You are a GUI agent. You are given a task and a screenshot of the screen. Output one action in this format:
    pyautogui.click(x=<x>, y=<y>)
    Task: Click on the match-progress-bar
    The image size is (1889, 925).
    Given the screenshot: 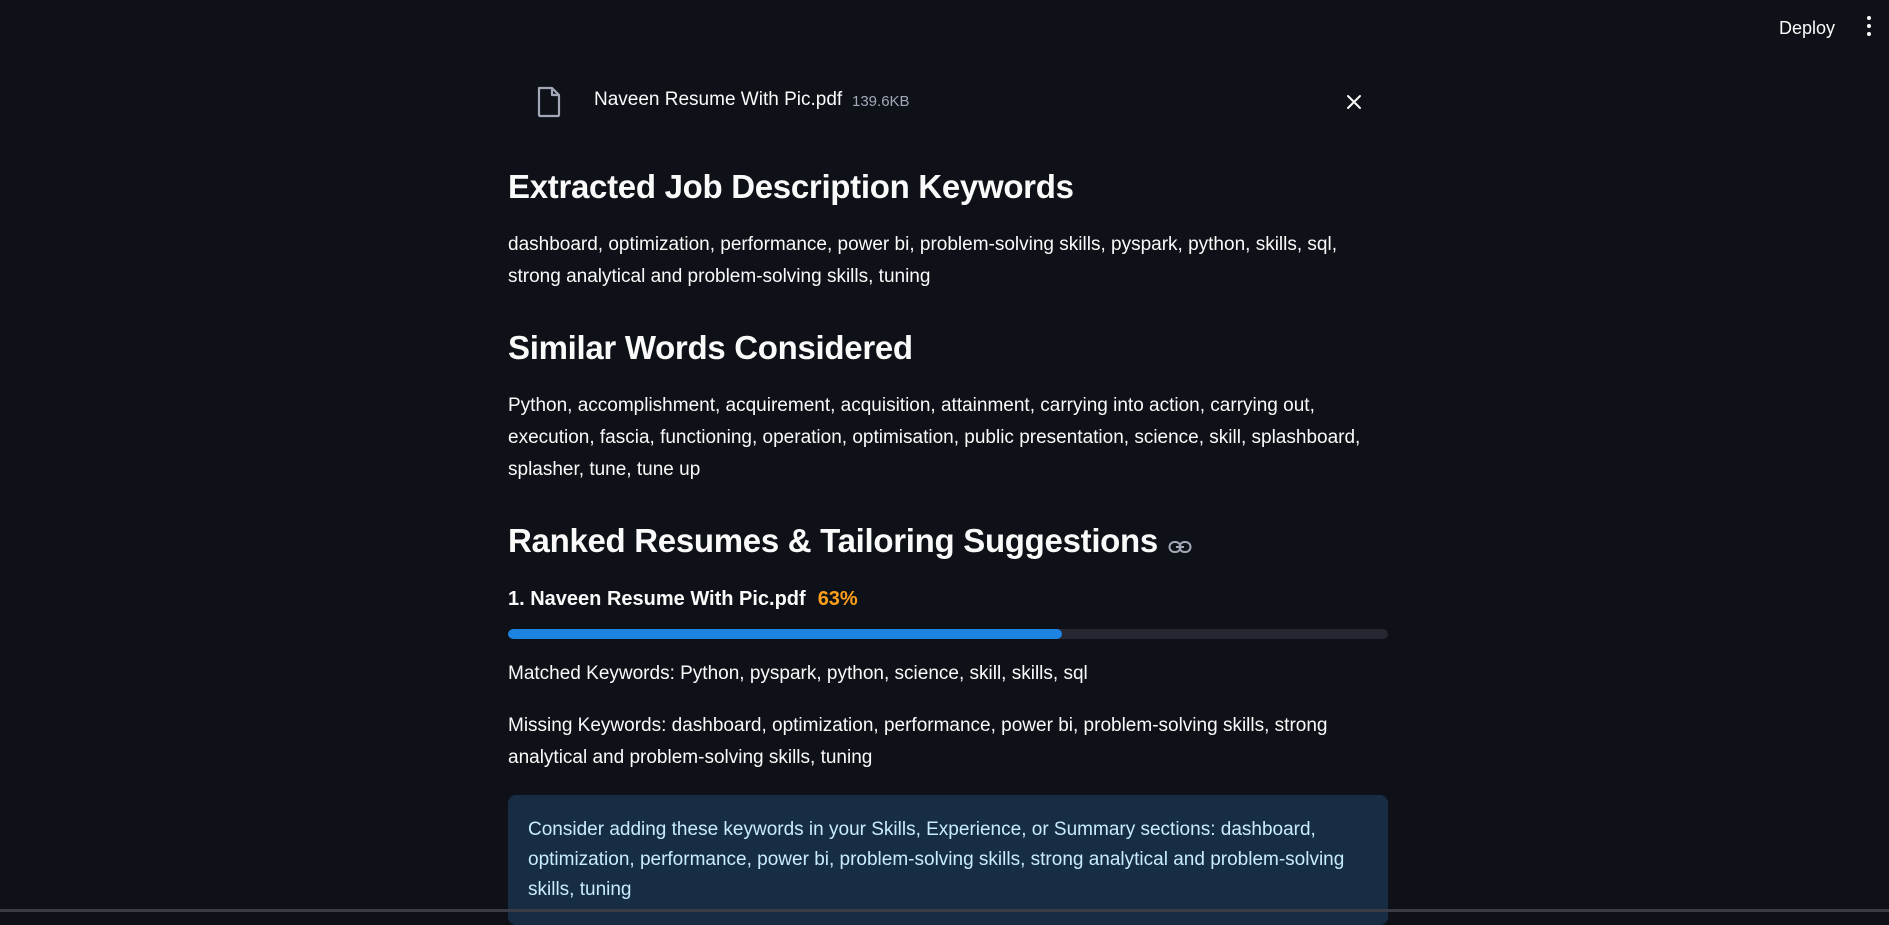 What is the action you would take?
    pyautogui.click(x=948, y=634)
    